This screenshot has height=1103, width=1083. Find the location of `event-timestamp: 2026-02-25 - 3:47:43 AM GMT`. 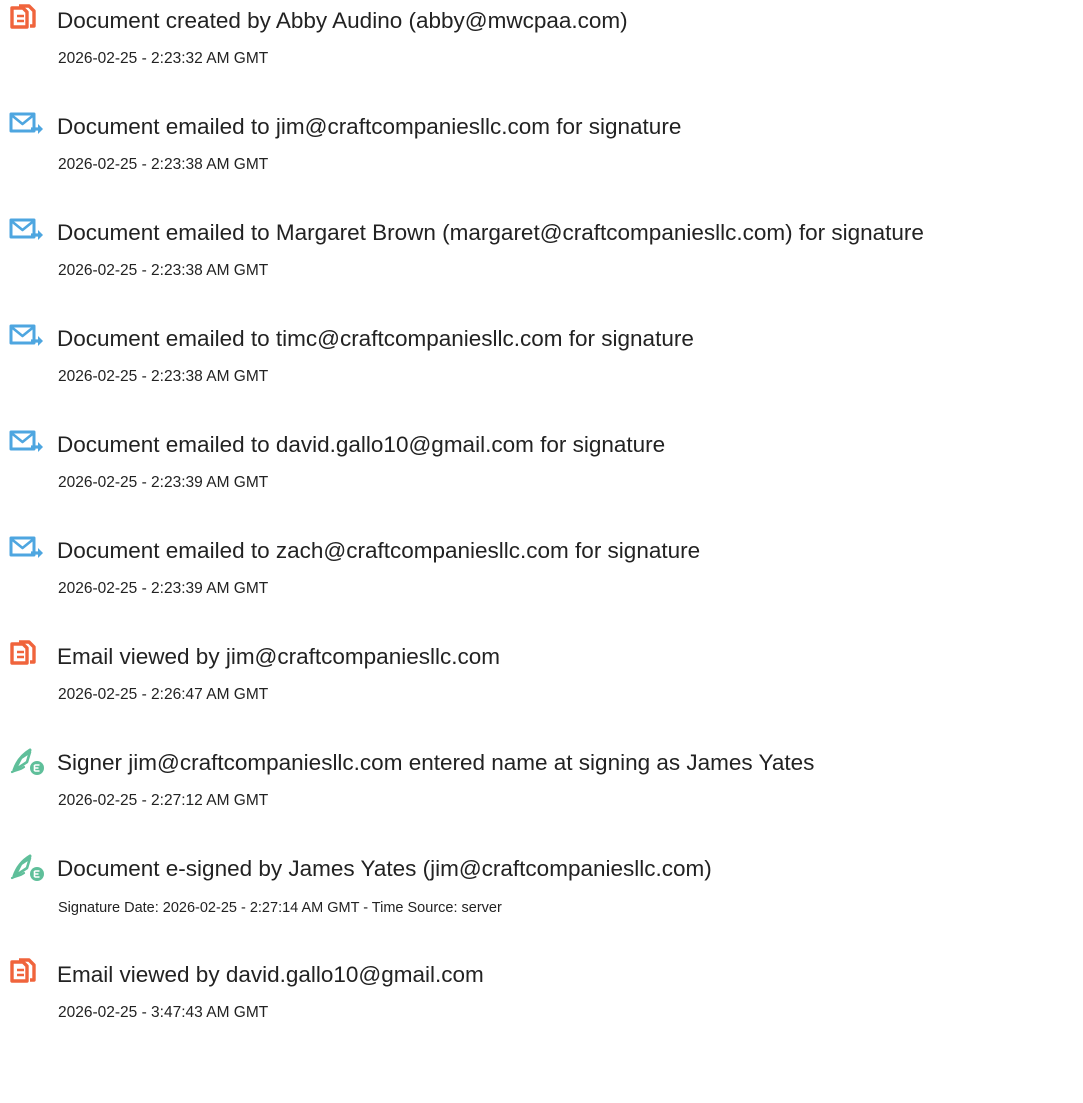

event-timestamp: 2026-02-25 - 3:47:43 AM GMT is located at coordinates (163, 1012).